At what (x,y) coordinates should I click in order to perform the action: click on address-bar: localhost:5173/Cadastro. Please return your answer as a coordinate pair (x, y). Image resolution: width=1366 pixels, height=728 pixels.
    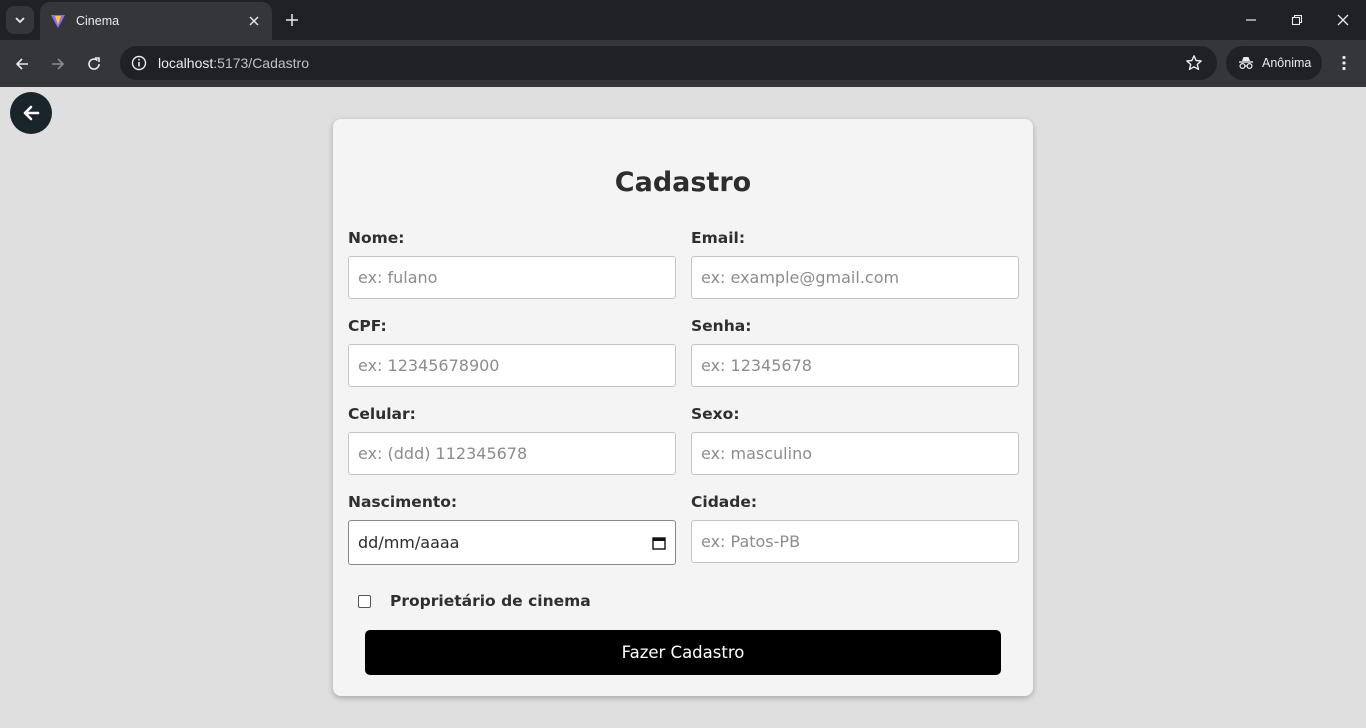
    Looking at the image, I should click on (668, 63).